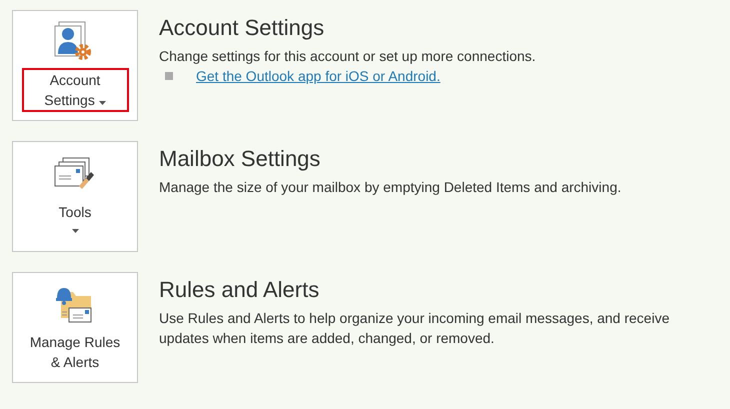  What do you see at coordinates (240, 159) in the screenshot?
I see `section-title: Mailbox Settings` at bounding box center [240, 159].